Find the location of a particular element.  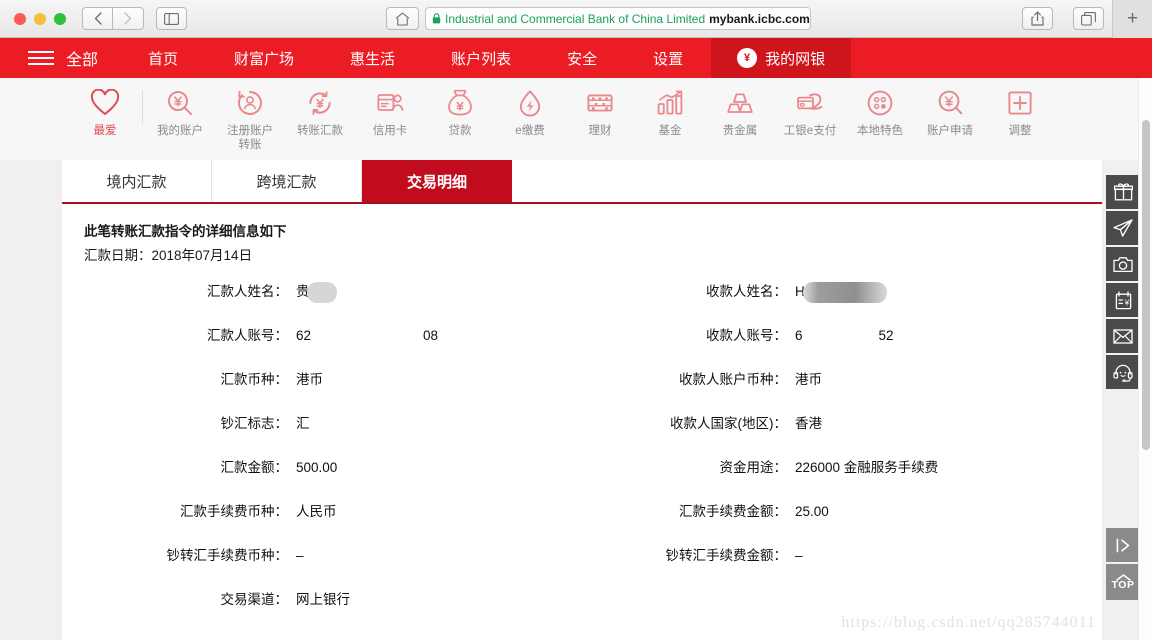

browser-right-buttons: + is located at coordinates (1081, 19).